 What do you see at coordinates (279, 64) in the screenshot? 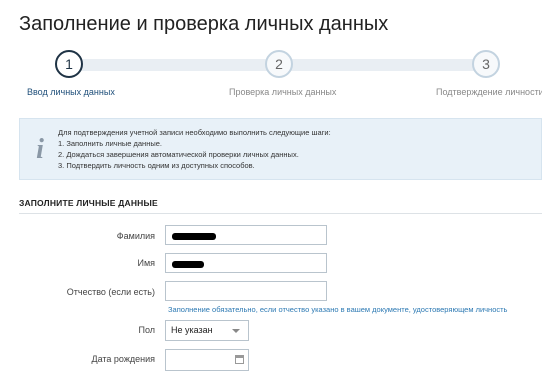
I see `step-2-circle: 2` at bounding box center [279, 64].